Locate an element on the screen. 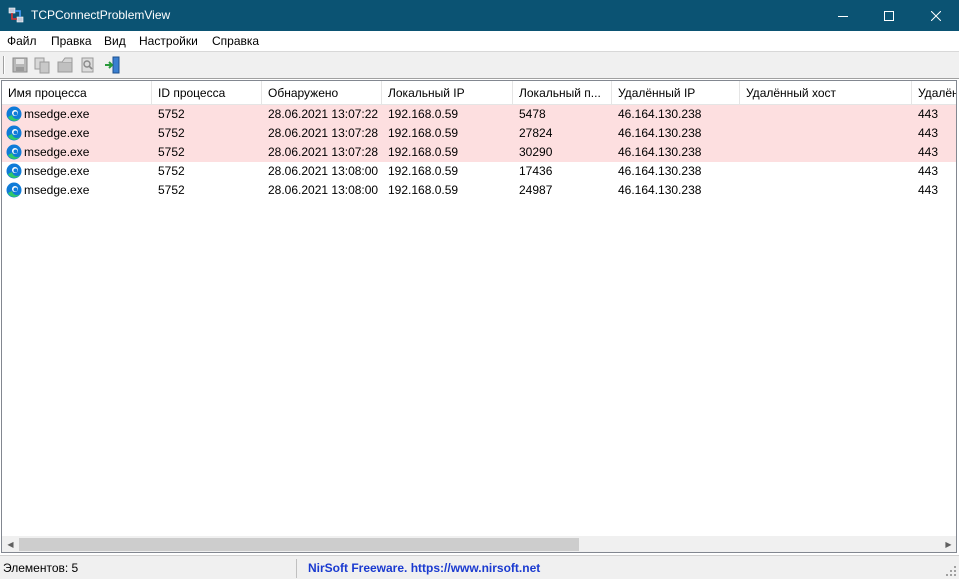 The height and width of the screenshot is (579, 959). cell-local-port: 30290 is located at coordinates (536, 152).